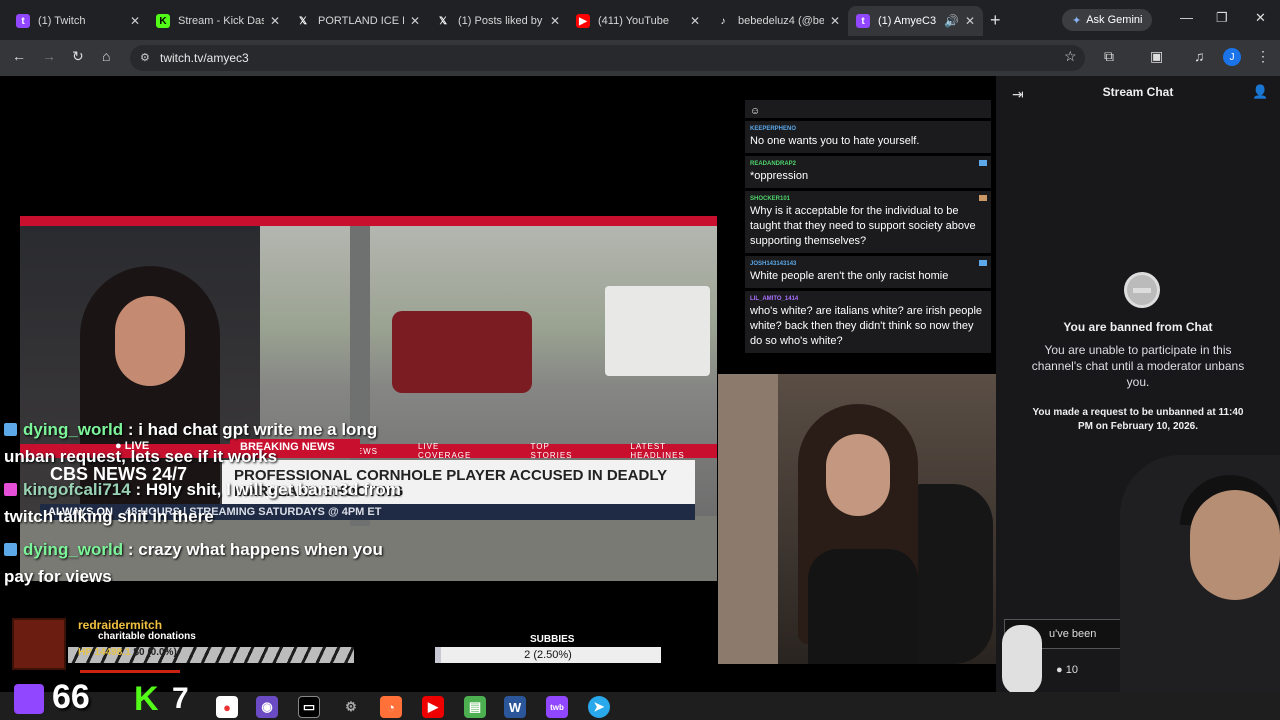  Describe the element at coordinates (1107, 20) in the screenshot. I see `ask-gemini-button: ✦ Ask Gemini` at that location.